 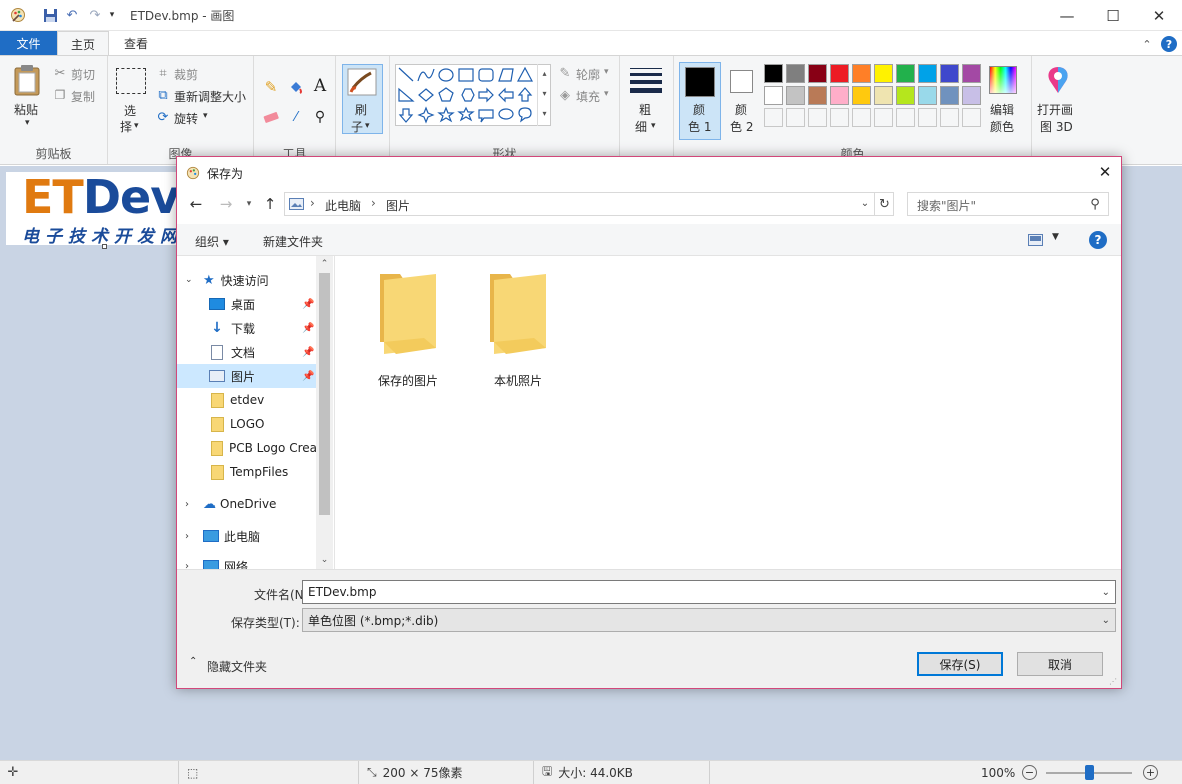 I want to click on organize-button: 组织 ▾, so click(x=212, y=241).